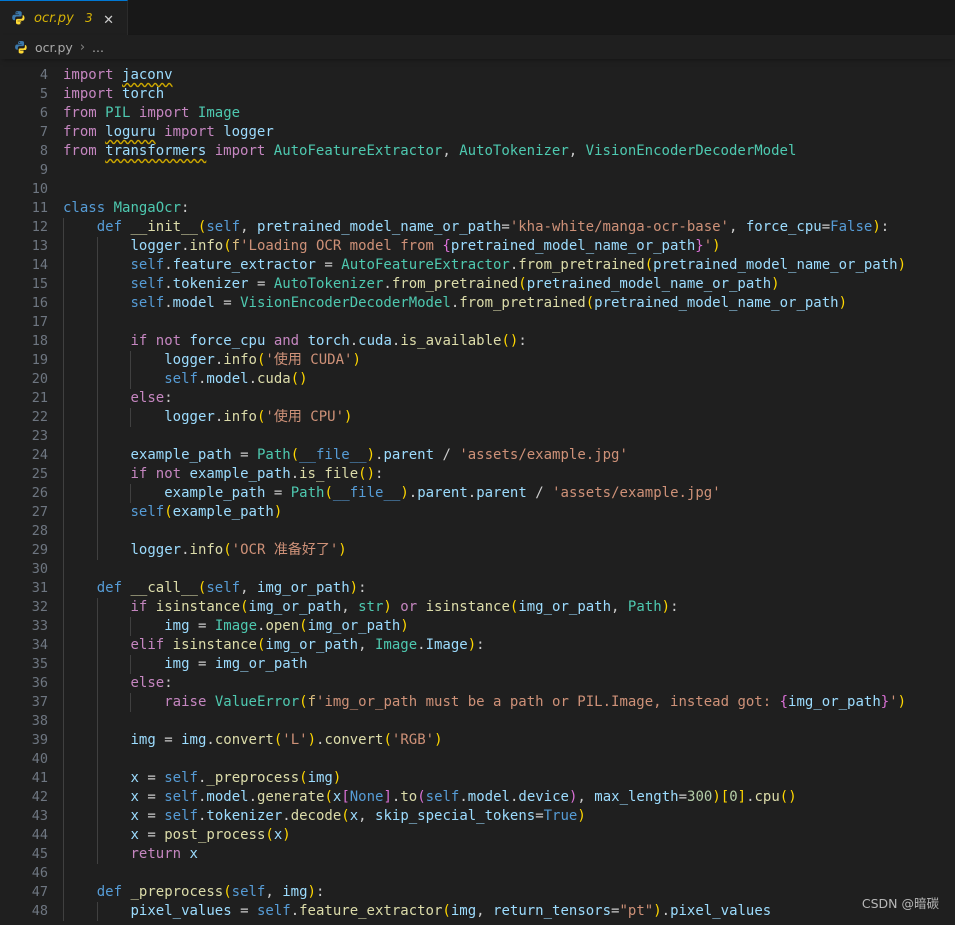 The image size is (955, 925). What do you see at coordinates (477, 360) in the screenshot?
I see `code-line: 19 logger.info('使用 CUDA')` at bounding box center [477, 360].